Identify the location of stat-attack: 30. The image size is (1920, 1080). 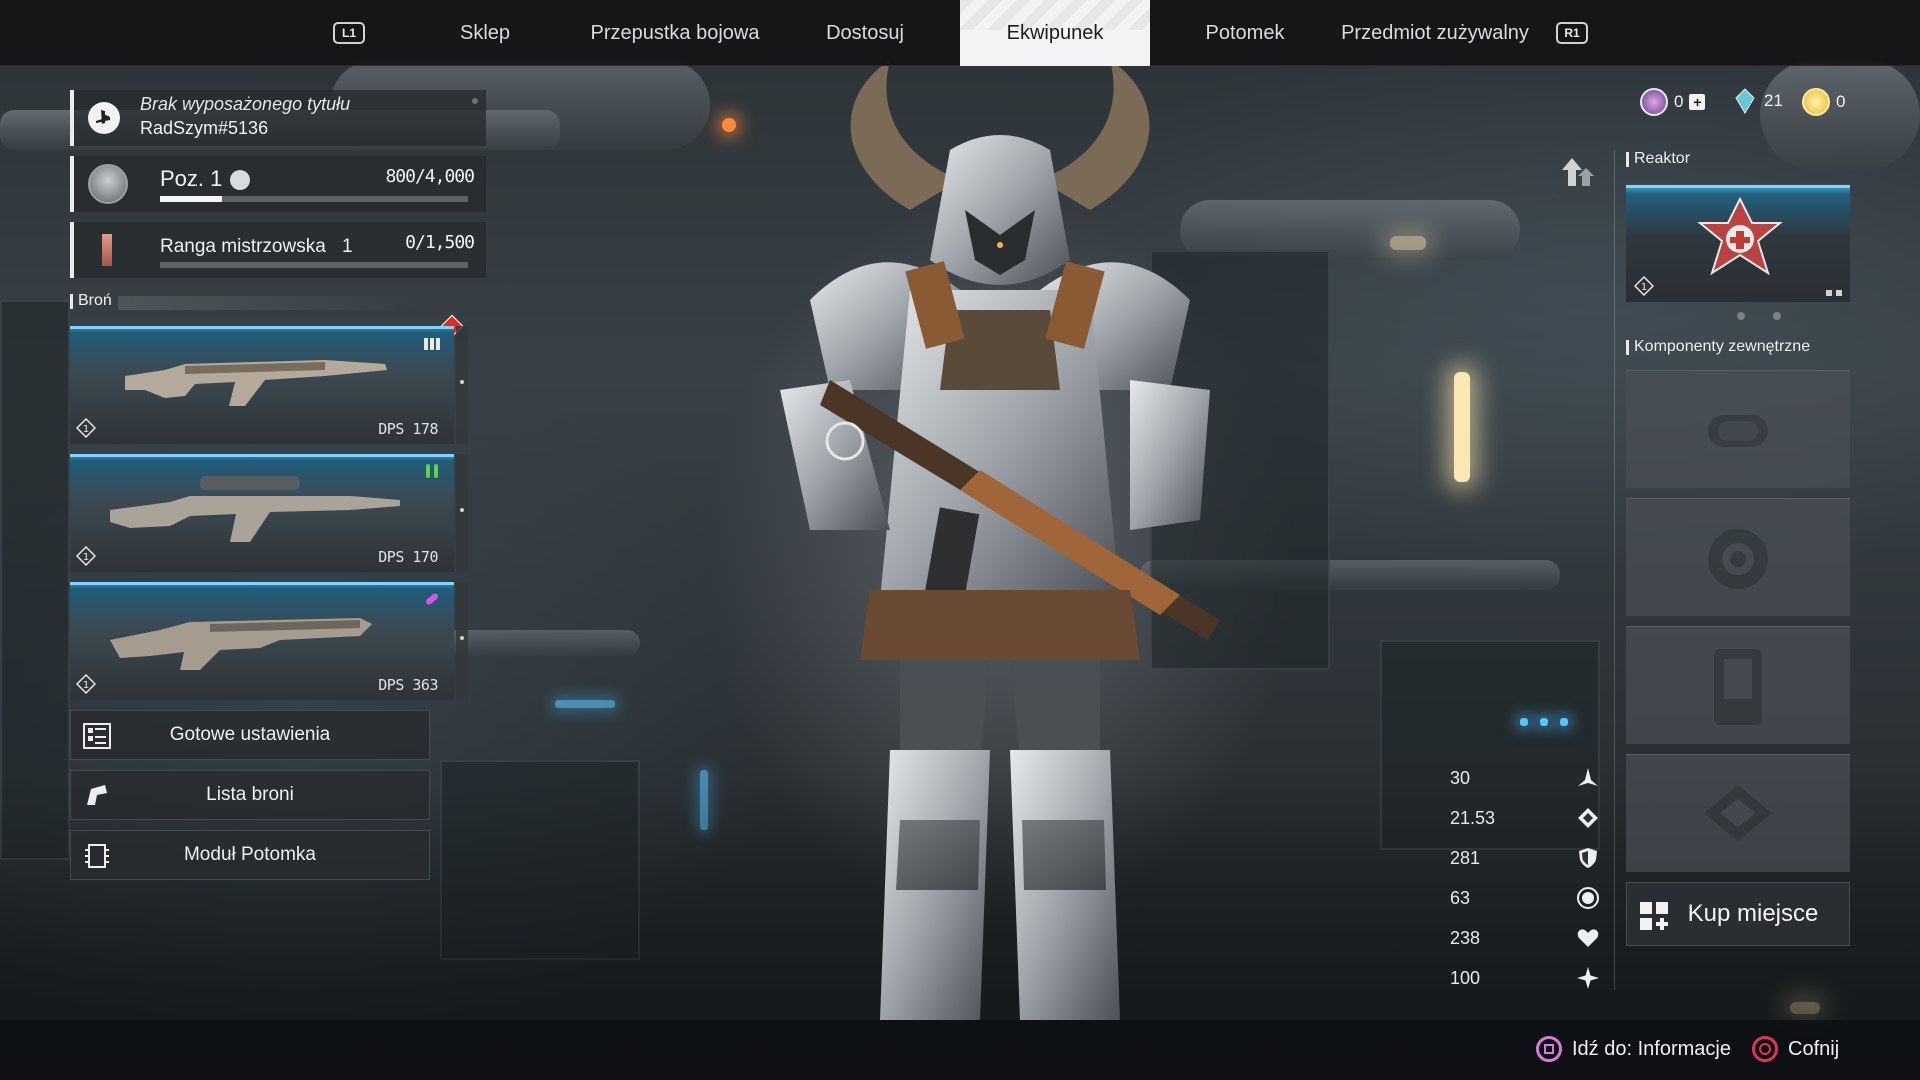
(1525, 778).